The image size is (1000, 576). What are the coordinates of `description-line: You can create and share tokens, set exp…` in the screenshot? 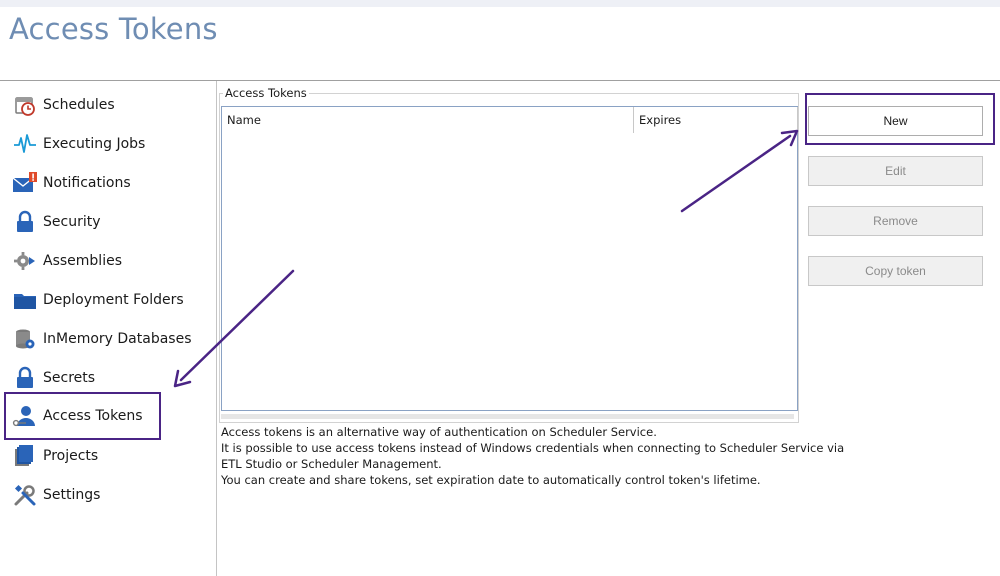 It's located at (491, 480).